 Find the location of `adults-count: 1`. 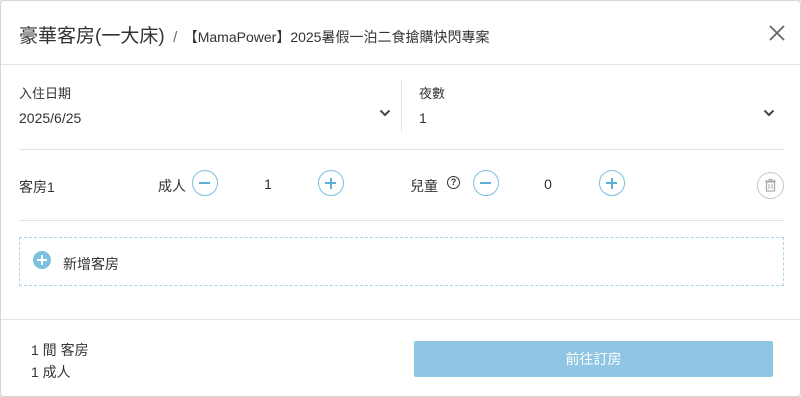

adults-count: 1 is located at coordinates (268, 184).